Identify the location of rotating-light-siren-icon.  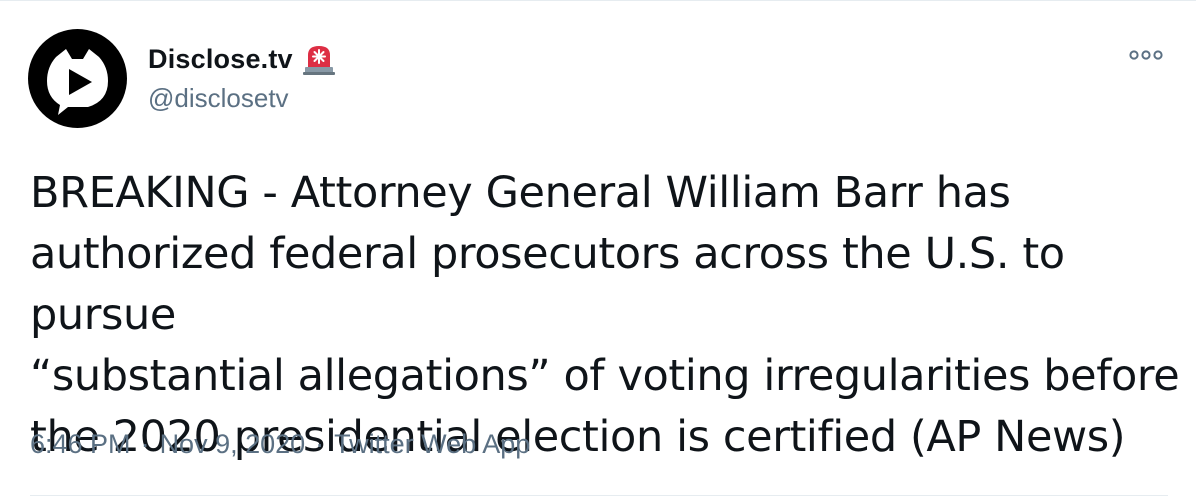
(319, 59).